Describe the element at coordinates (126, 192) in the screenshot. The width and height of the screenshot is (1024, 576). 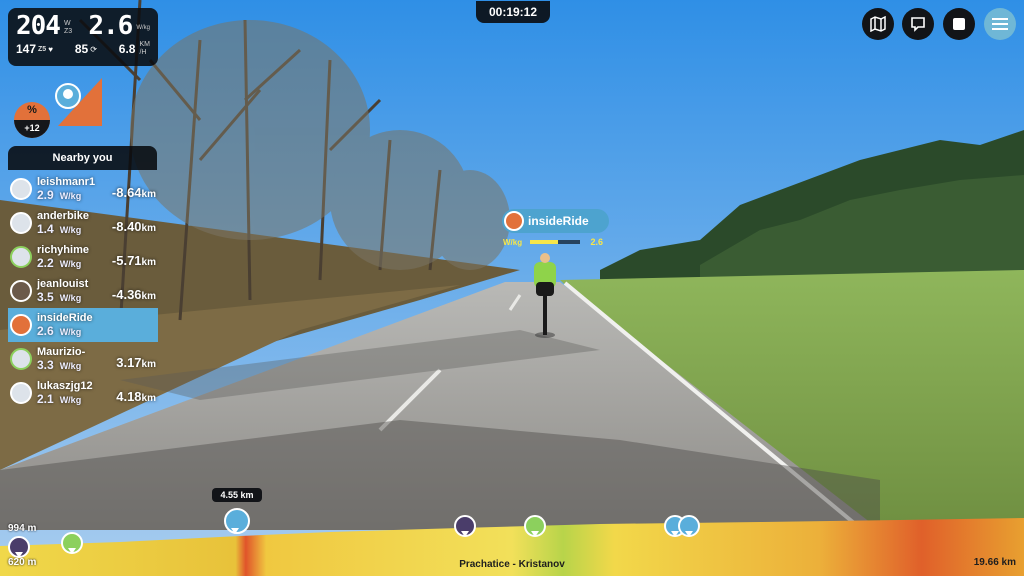
I see `rider-distance: -8.64` at that location.